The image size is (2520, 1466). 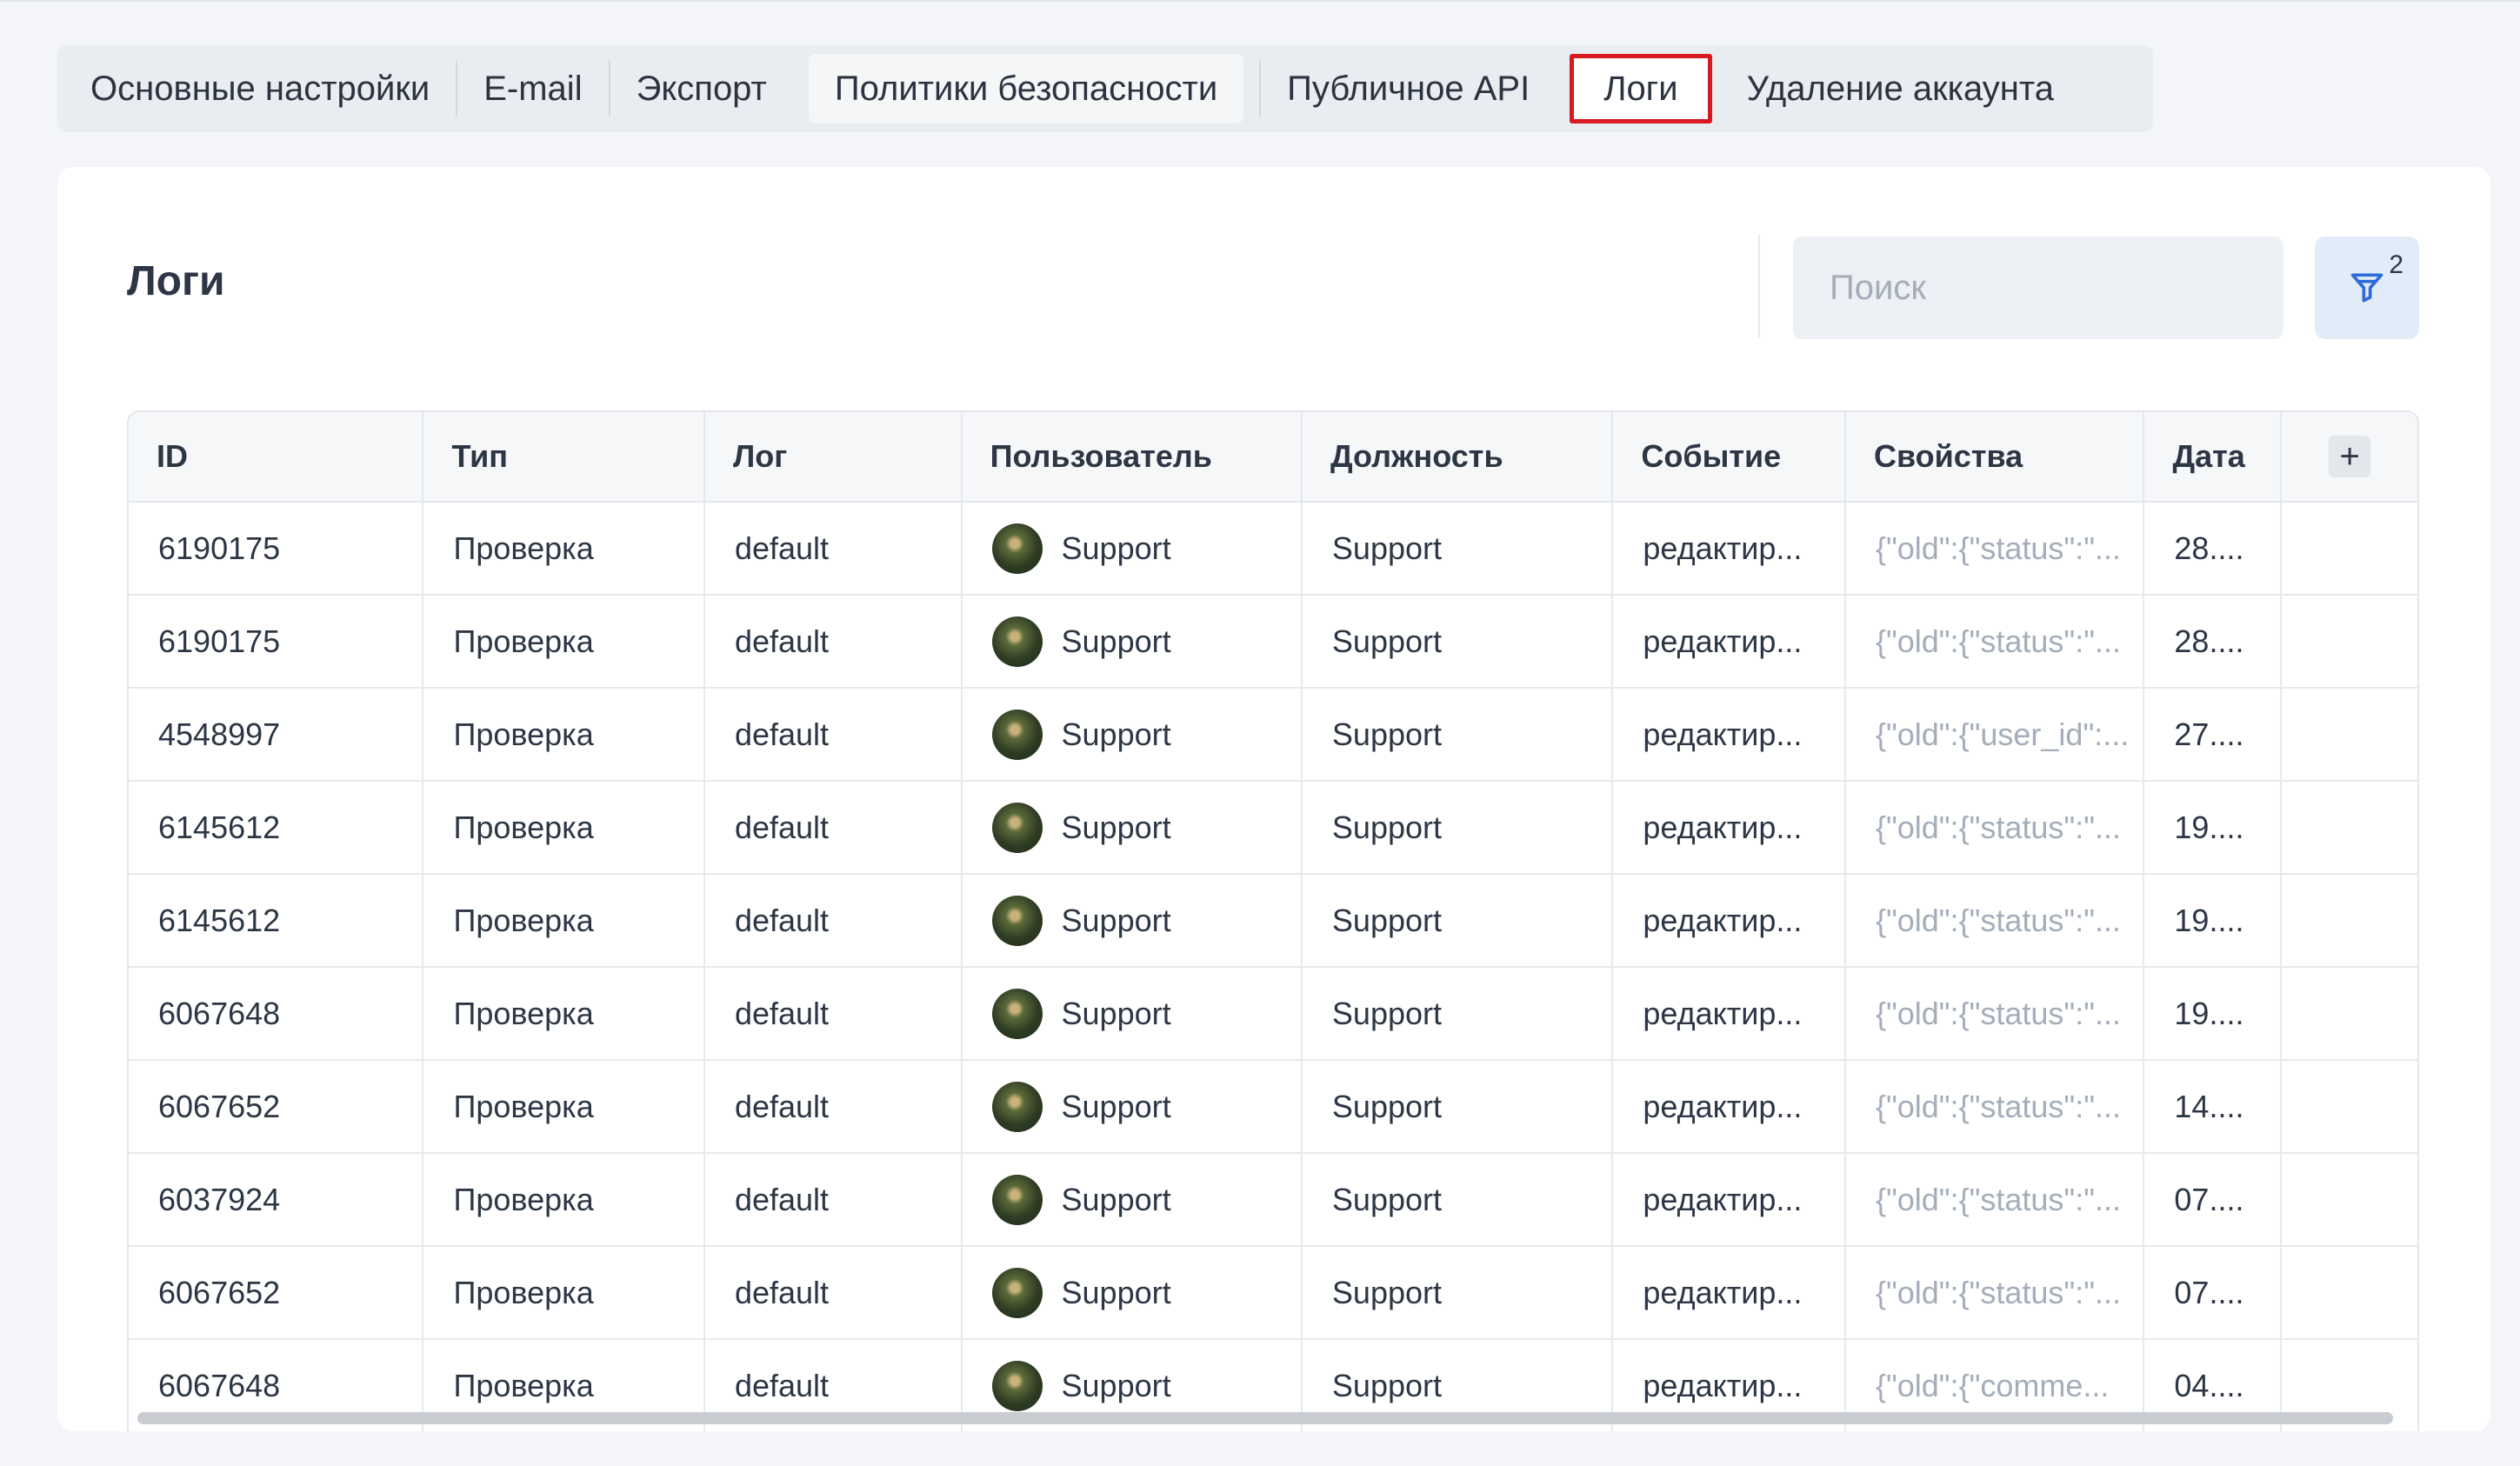 What do you see at coordinates (1458, 456) in the screenshot?
I see `column-header-position: Должность` at bounding box center [1458, 456].